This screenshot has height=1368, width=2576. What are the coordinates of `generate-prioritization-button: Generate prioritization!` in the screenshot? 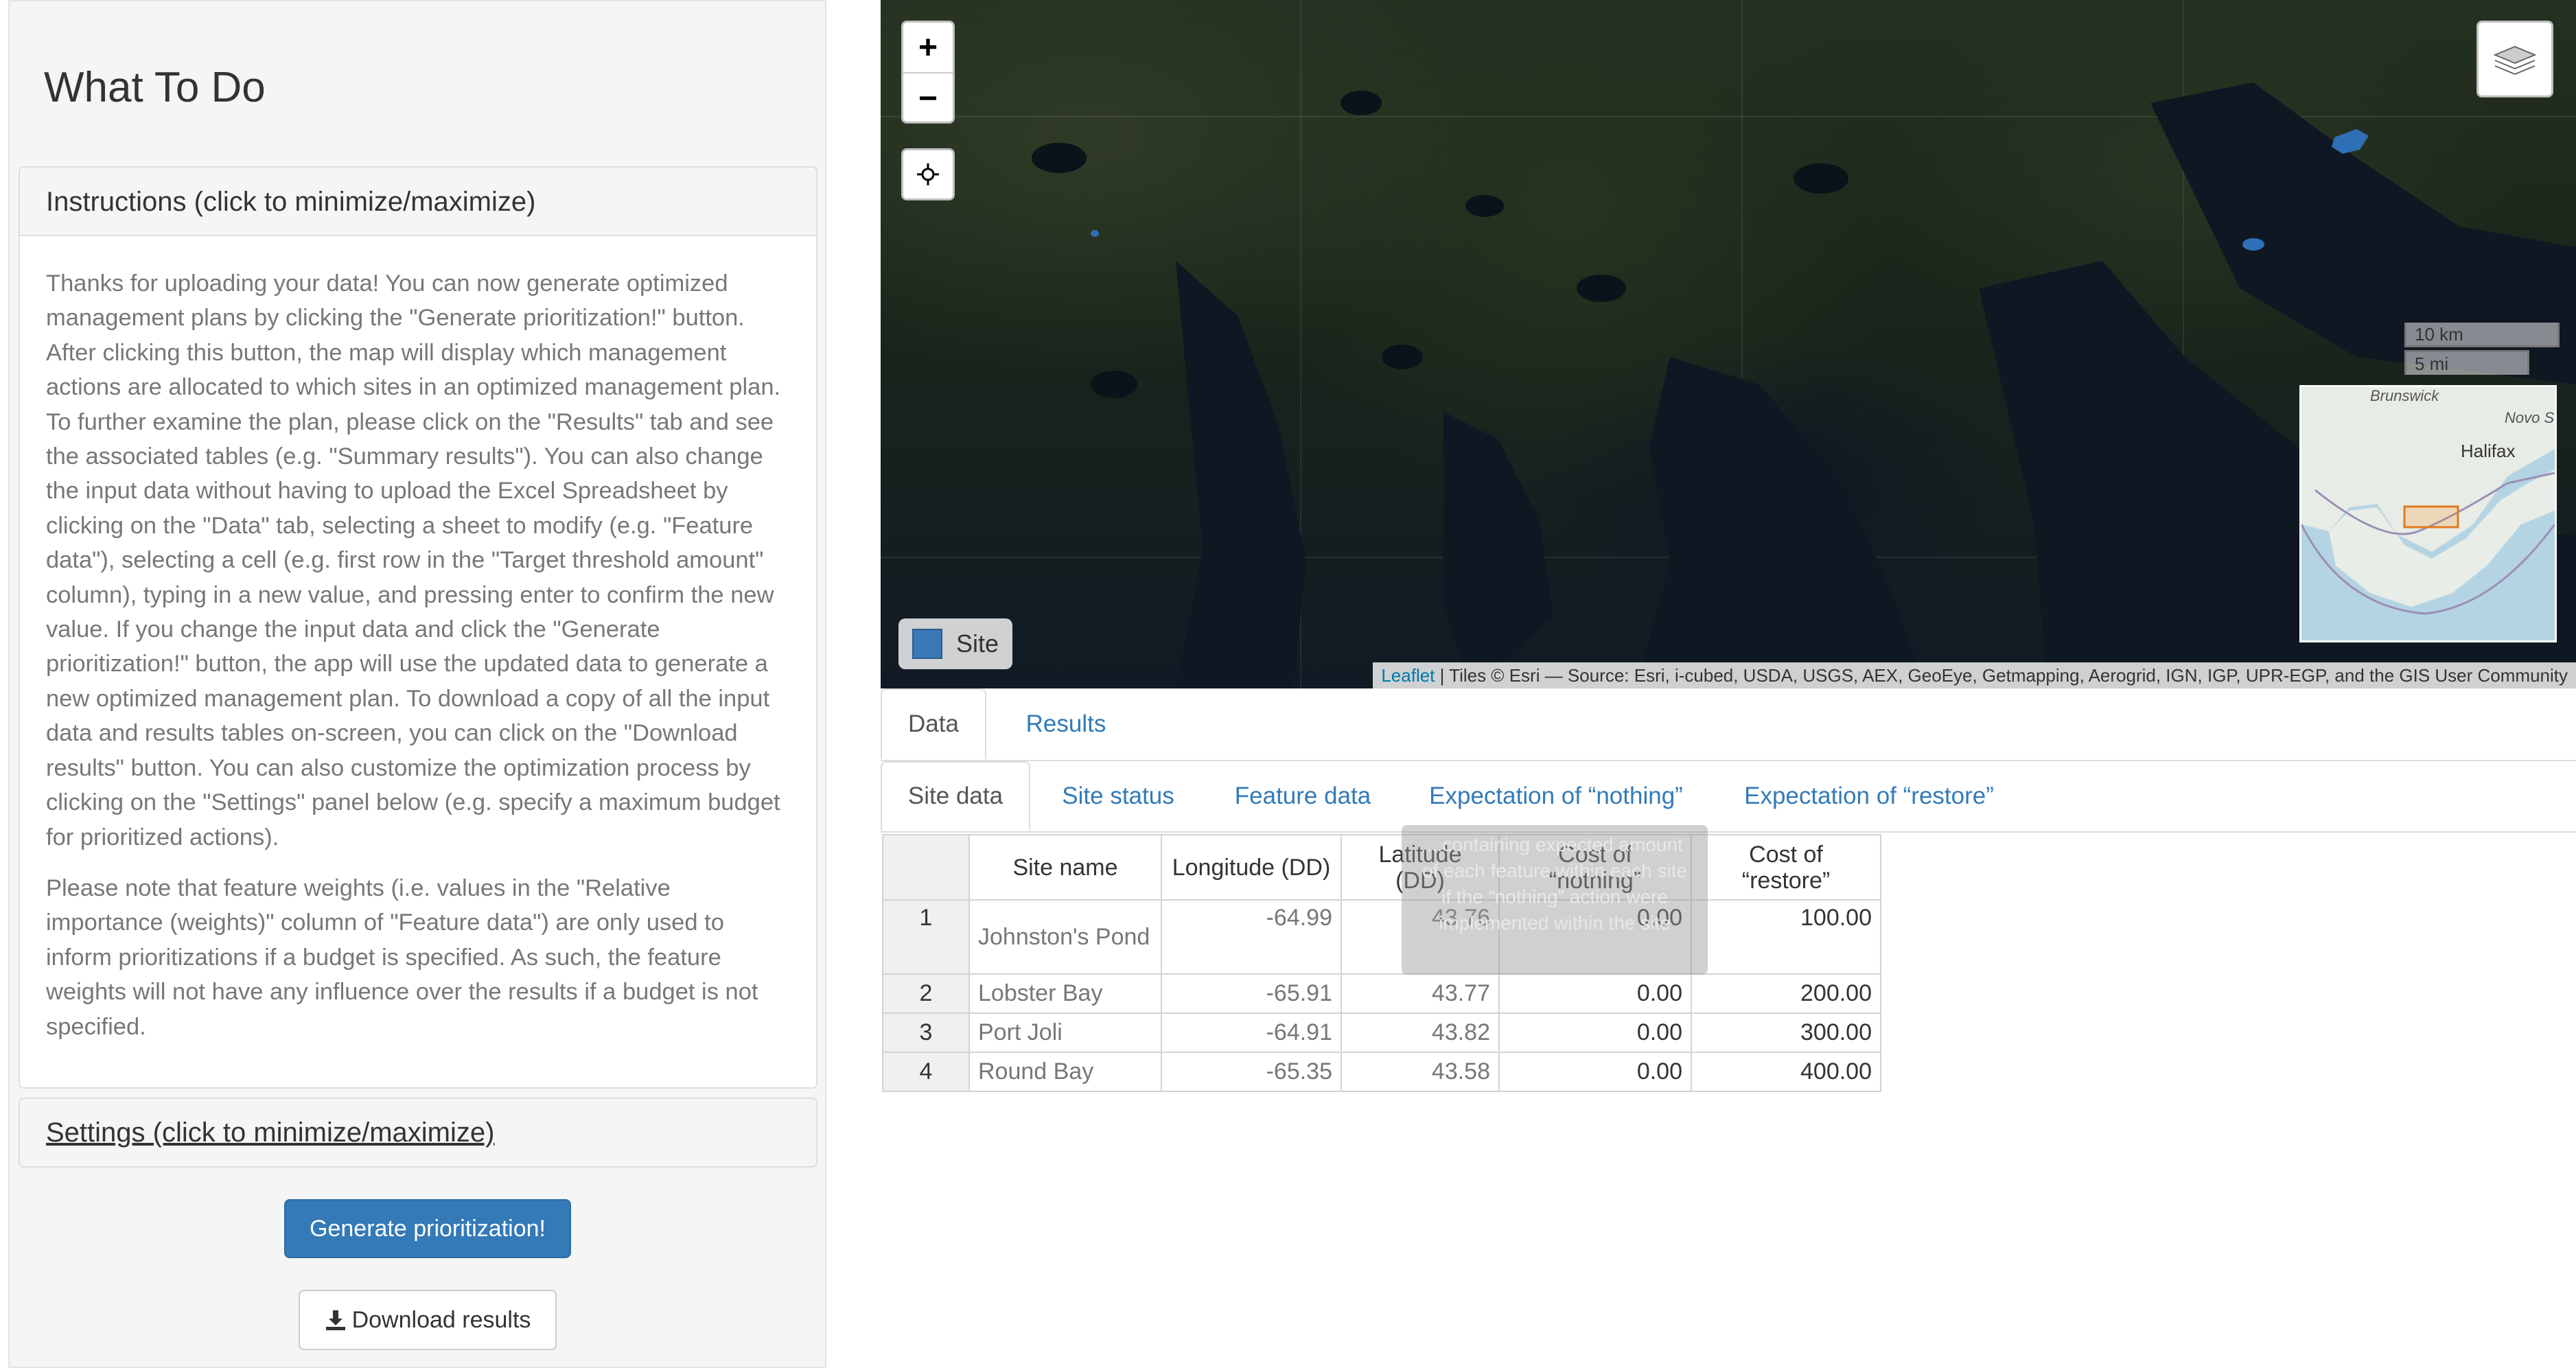 It's located at (428, 1229).